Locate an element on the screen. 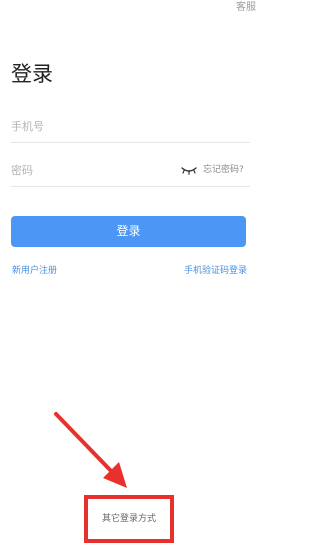 This screenshot has height=544, width=320. customer-service-link: 客服 is located at coordinates (246, 8).